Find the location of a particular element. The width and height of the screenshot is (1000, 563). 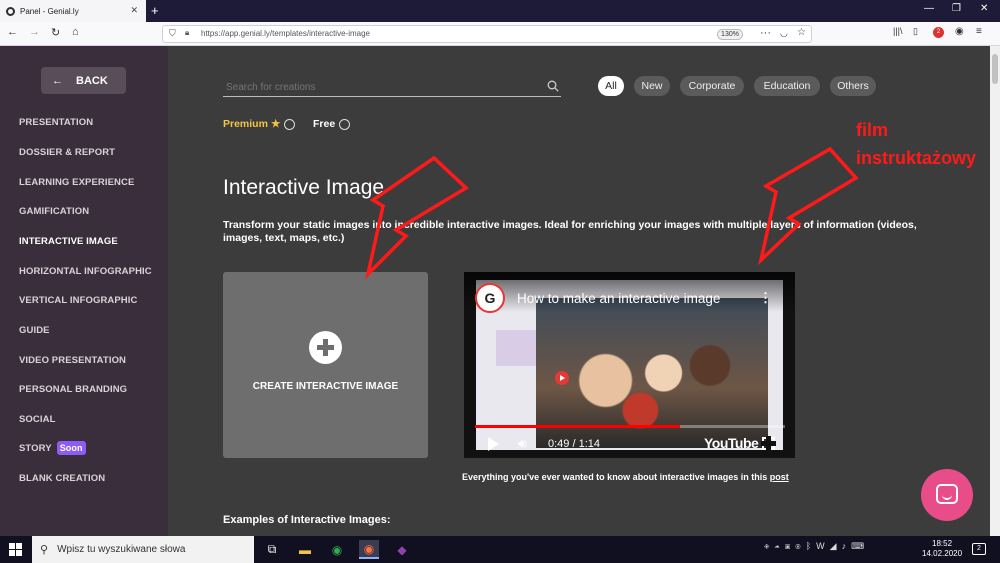

browser-tab-bar: Panel - Genial.ly ✕ + — ❐ ✕ is located at coordinates (500, 11).